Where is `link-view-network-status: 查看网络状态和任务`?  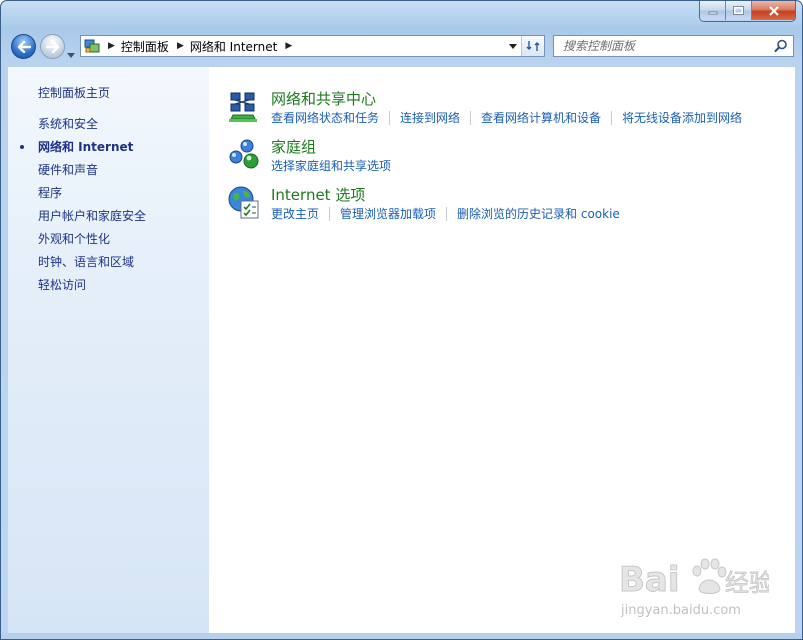 link-view-network-status: 查看网络状态和任务 is located at coordinates (330, 118).